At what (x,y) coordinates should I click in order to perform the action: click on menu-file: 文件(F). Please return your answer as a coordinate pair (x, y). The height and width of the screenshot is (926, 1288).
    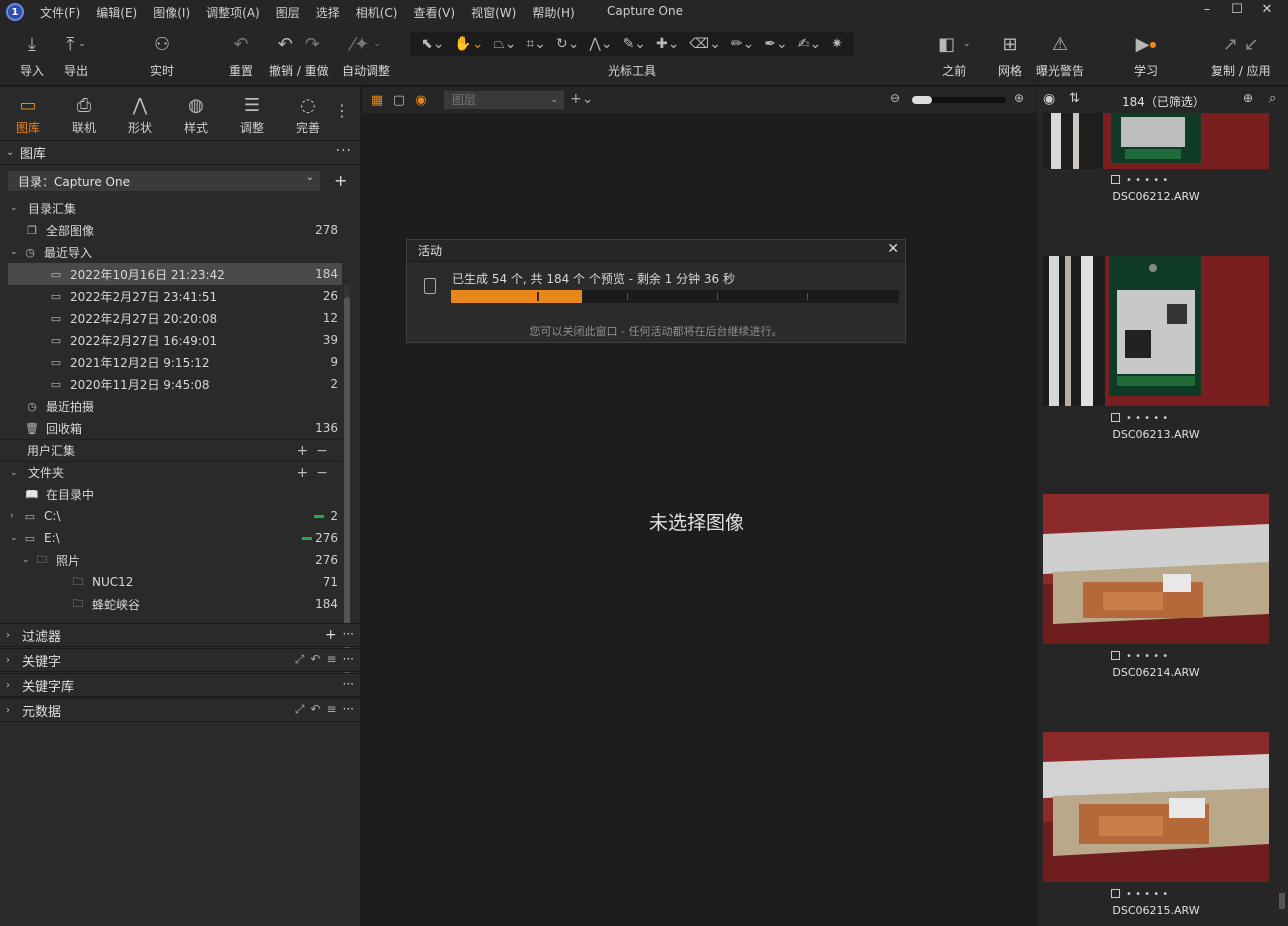
    Looking at the image, I should click on (60, 12).